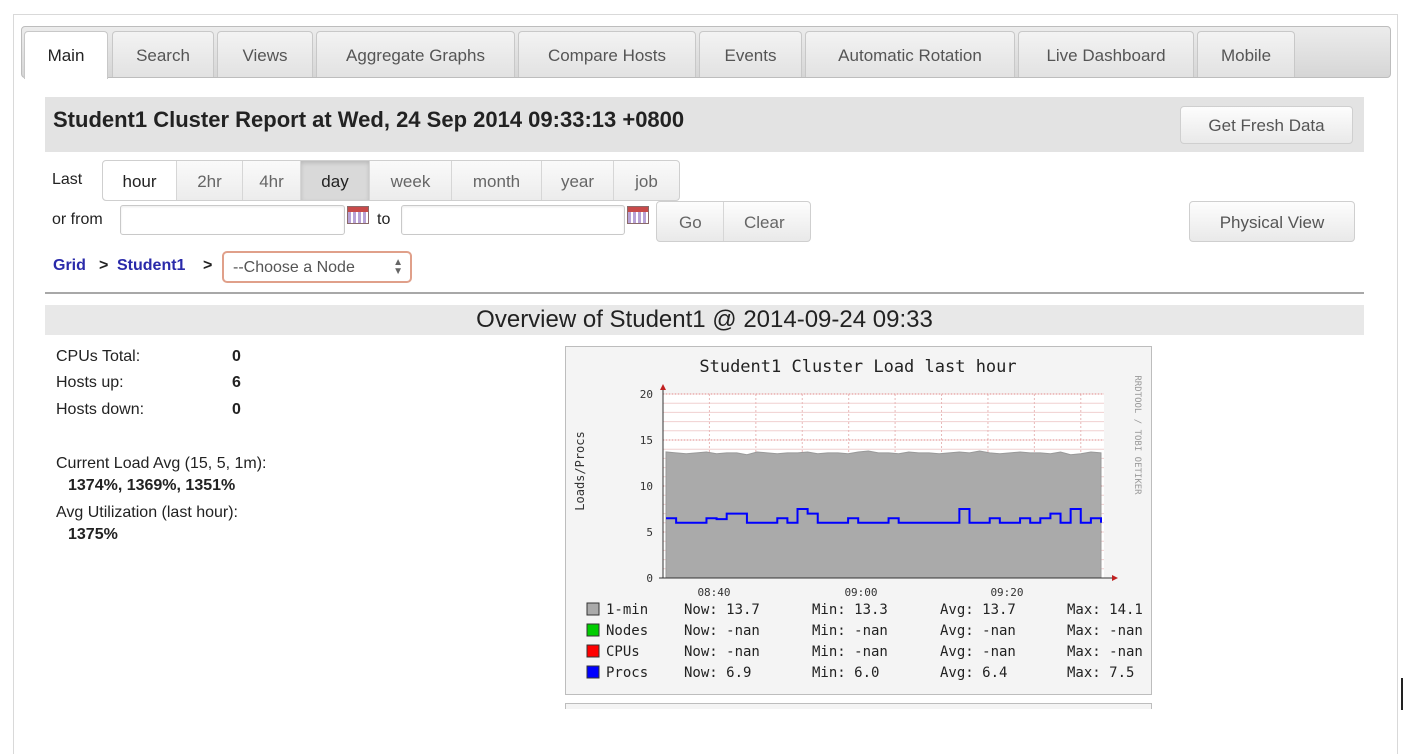 The image size is (1405, 754). I want to click on range-job-button: job, so click(646, 180).